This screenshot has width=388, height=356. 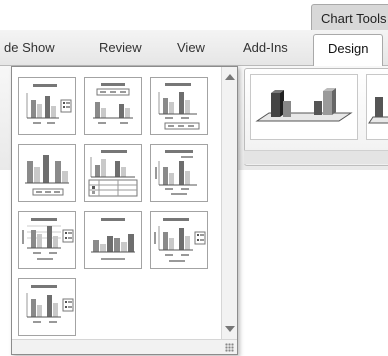 I want to click on tab-add-ins: Add-Ins, so click(x=265, y=47).